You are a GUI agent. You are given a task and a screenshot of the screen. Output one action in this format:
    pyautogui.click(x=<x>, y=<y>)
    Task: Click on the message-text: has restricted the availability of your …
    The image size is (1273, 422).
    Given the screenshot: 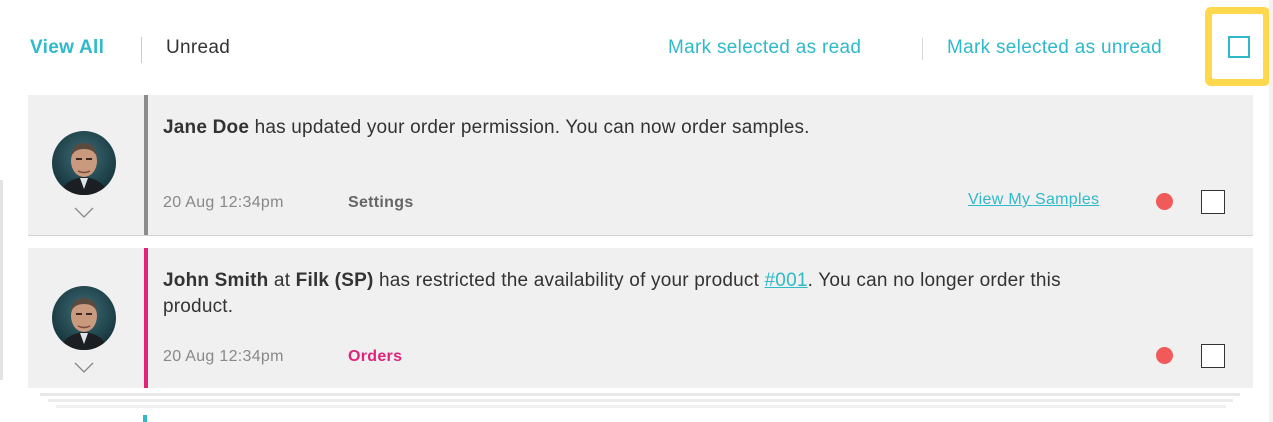 What is the action you would take?
    pyautogui.click(x=569, y=280)
    